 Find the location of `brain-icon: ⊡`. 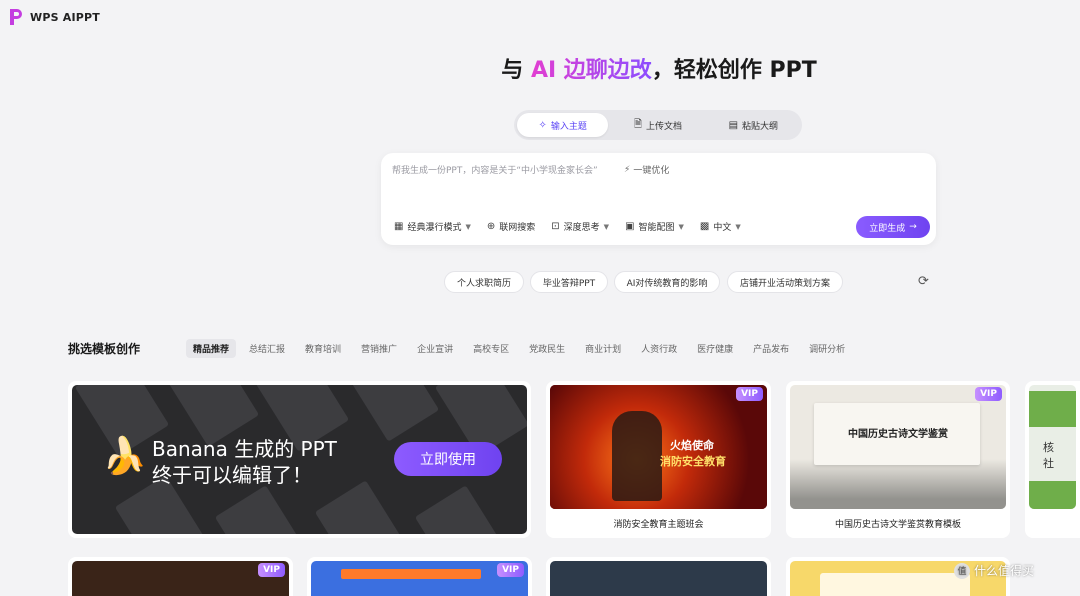

brain-icon: ⊡ is located at coordinates (555, 226).